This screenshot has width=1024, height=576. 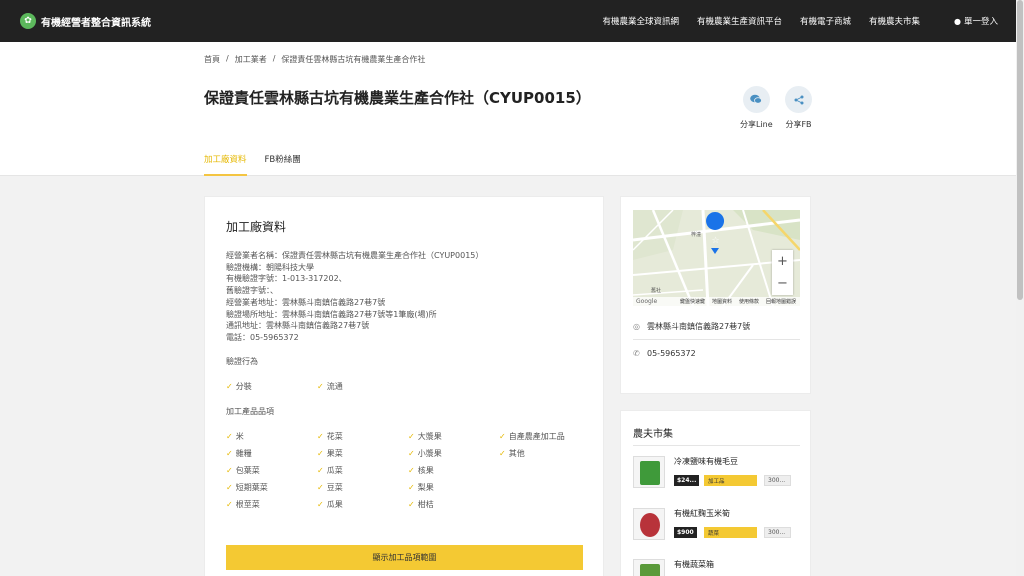 I want to click on market-title: 農夫市集, so click(x=653, y=434).